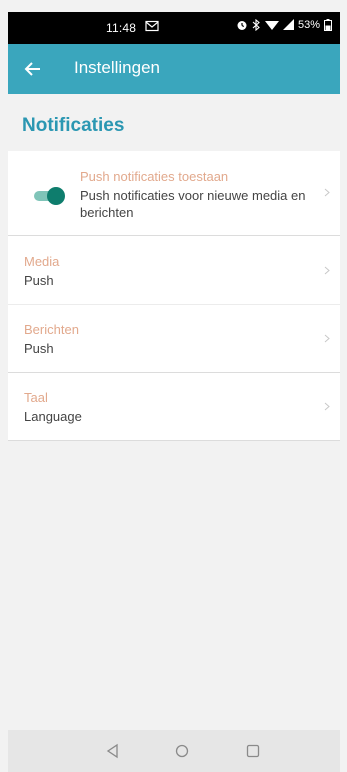 Image resolution: width=347 pixels, height=772 pixels. Describe the element at coordinates (51, 329) in the screenshot. I see `berichten-label: Berichten` at that location.